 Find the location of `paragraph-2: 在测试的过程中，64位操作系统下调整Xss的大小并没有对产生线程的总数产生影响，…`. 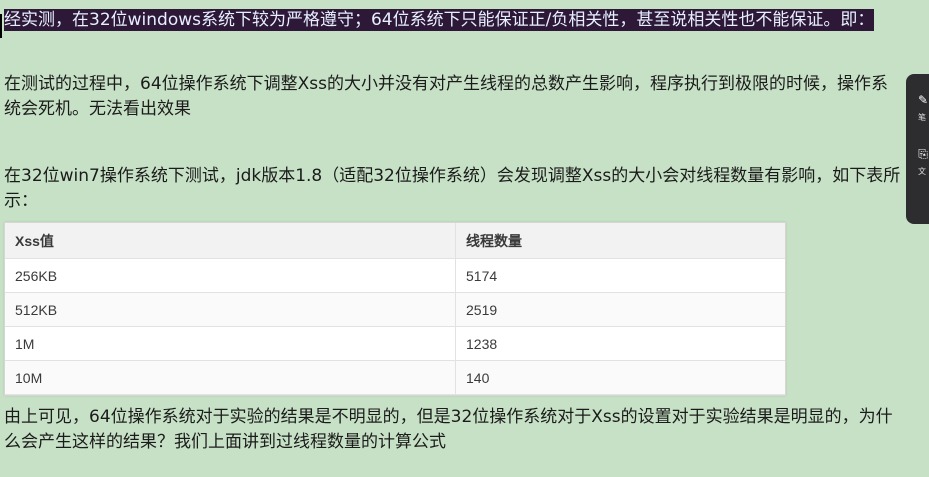

paragraph-2: 在测试的过程中，64位操作系统下调整Xss的大小并没有对产生线程的总数产生影响，… is located at coordinates (446, 96).